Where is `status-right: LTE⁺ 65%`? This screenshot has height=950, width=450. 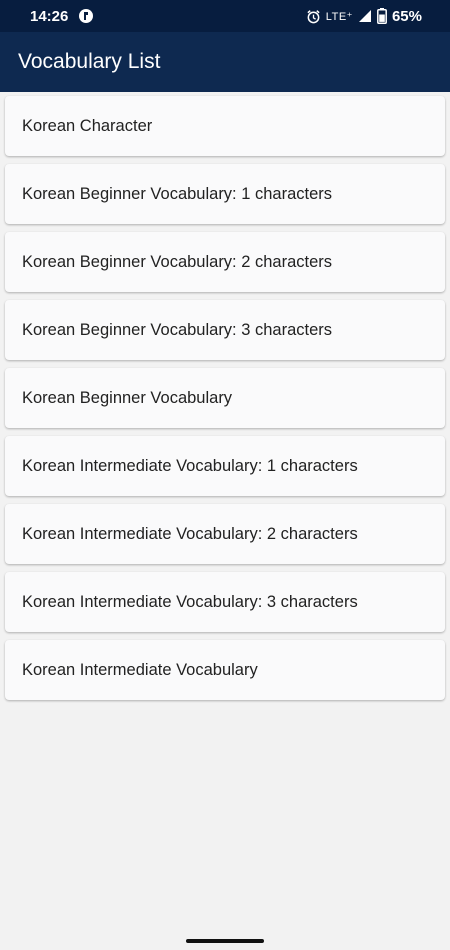 status-right: LTE⁺ 65% is located at coordinates (364, 16).